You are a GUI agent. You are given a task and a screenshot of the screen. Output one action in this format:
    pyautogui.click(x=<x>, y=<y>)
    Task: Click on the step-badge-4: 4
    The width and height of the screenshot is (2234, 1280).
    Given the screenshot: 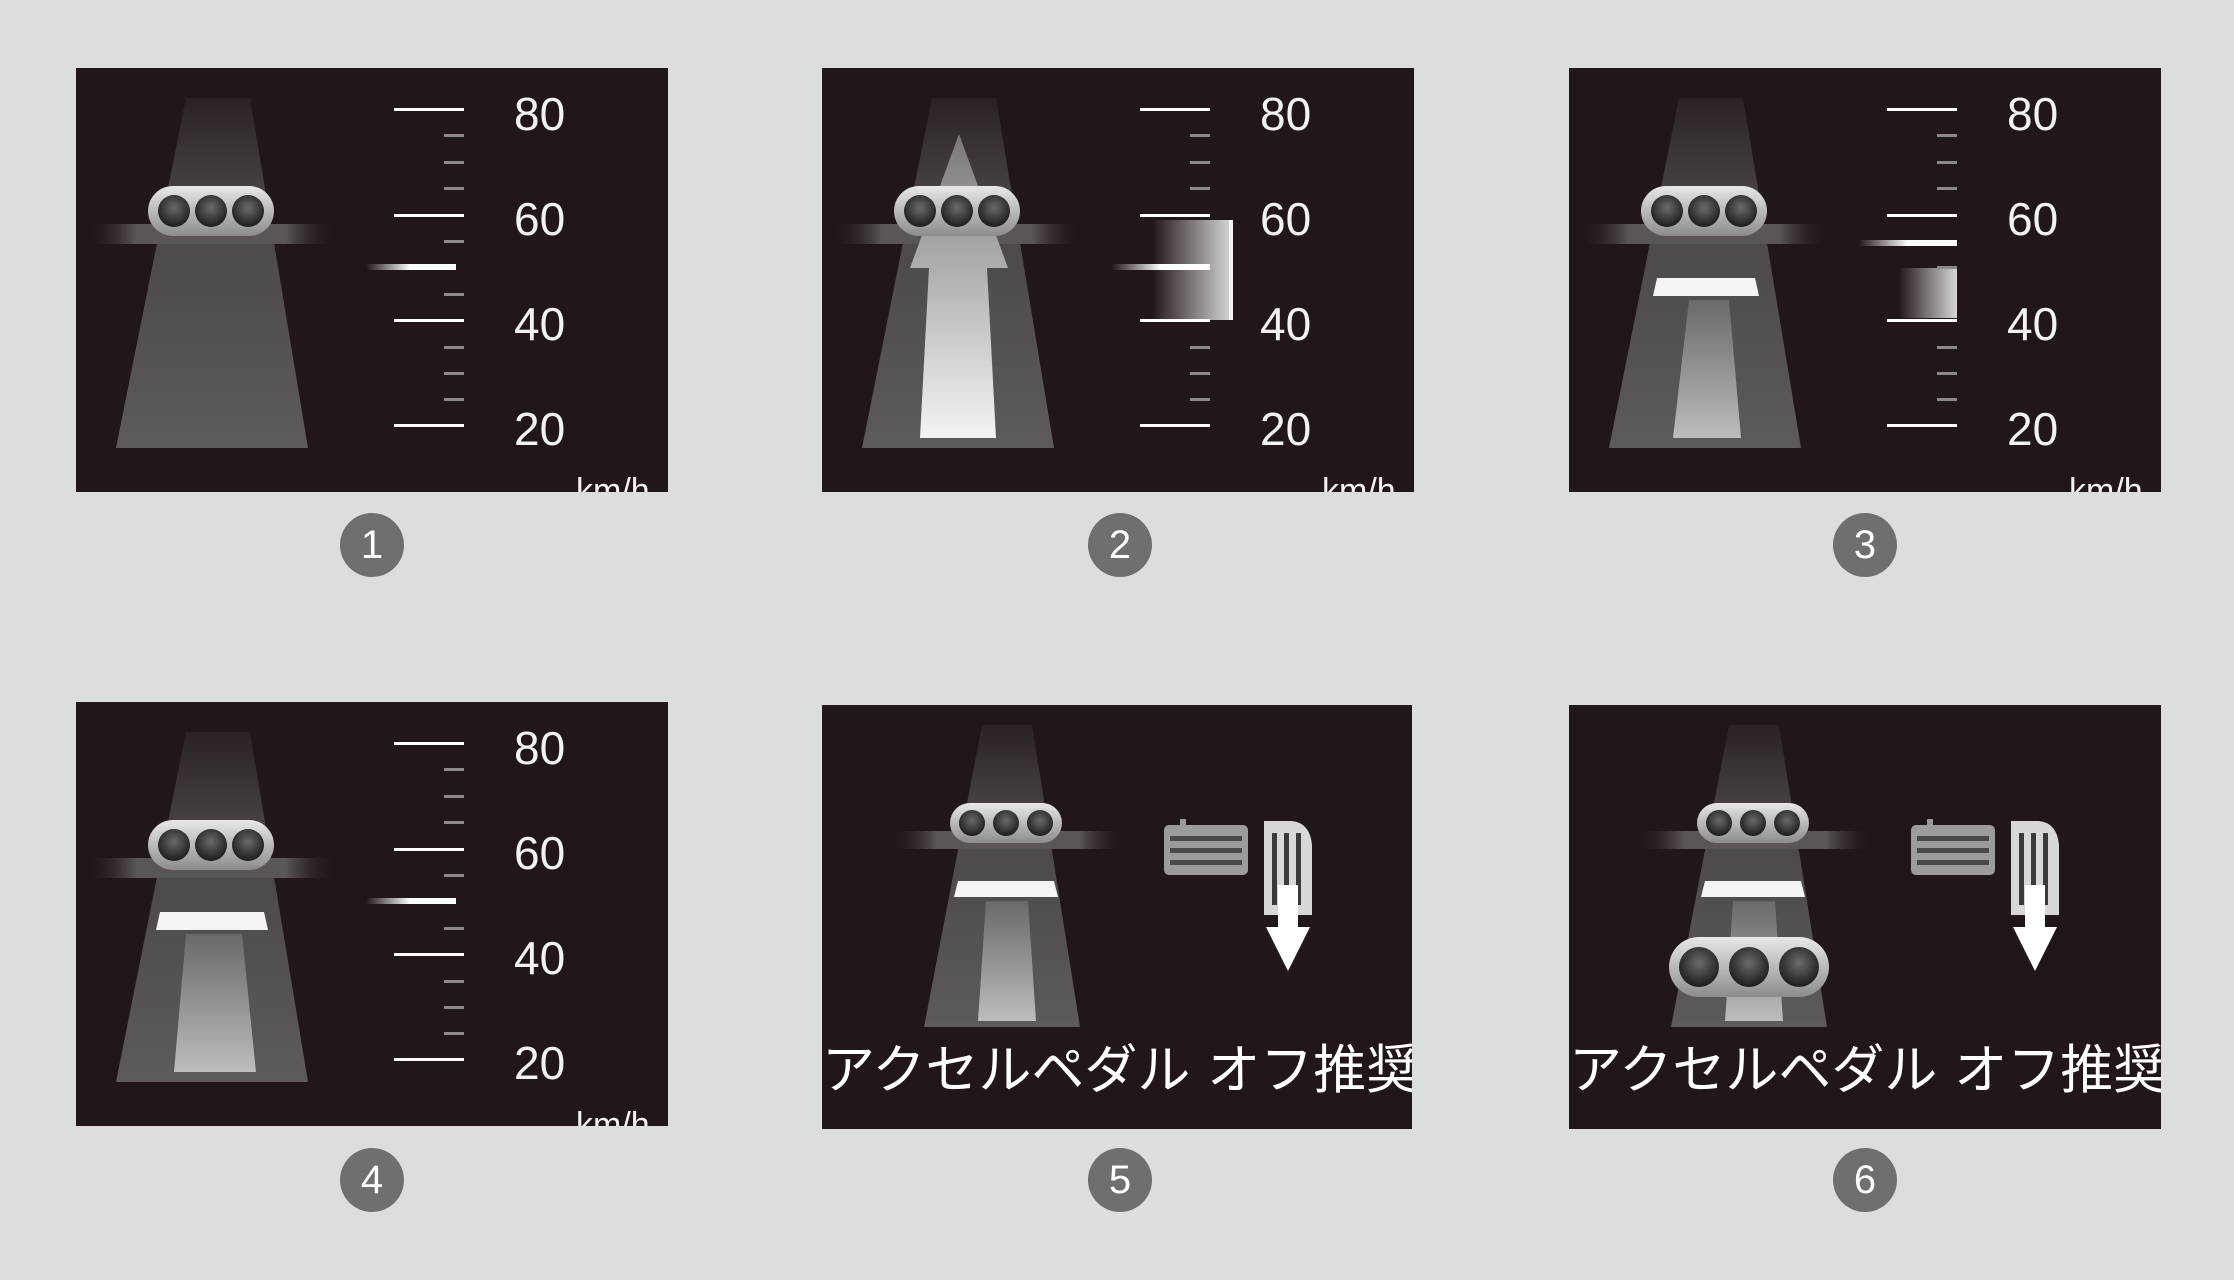 What is the action you would take?
    pyautogui.click(x=372, y=1180)
    